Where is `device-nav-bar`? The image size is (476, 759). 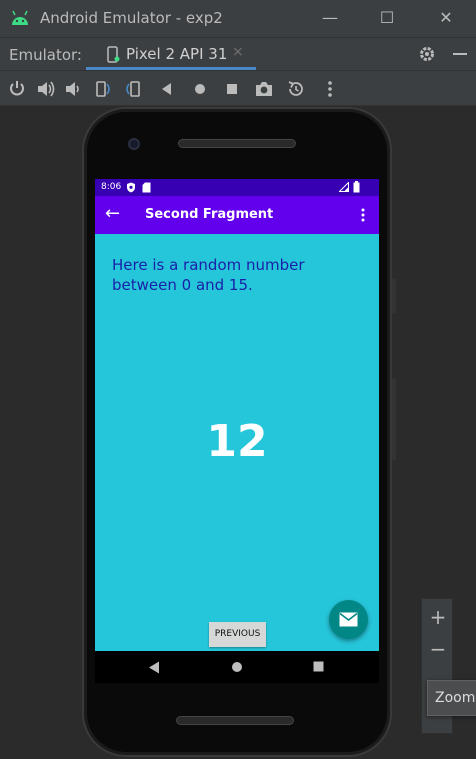
device-nav-bar is located at coordinates (237, 667).